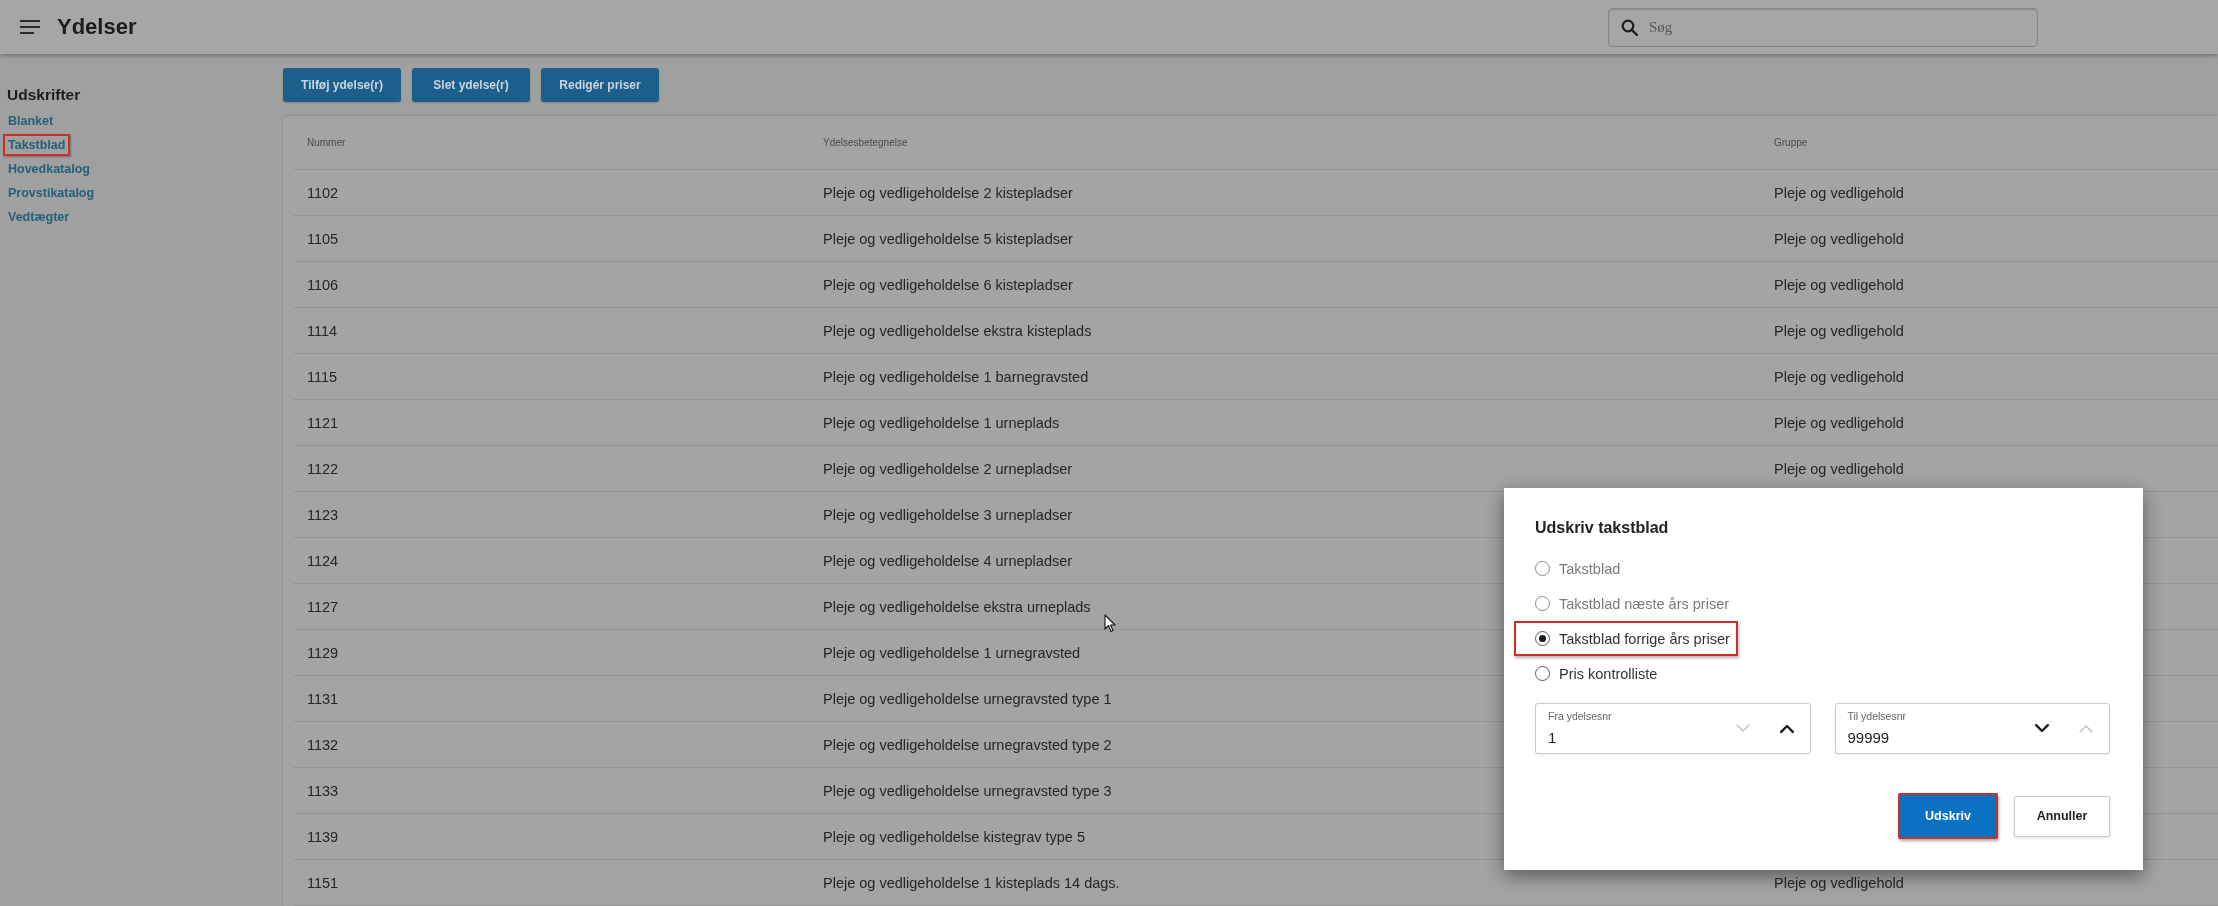 The width and height of the screenshot is (2218, 906). I want to click on table-cell: 1115, so click(322, 376).